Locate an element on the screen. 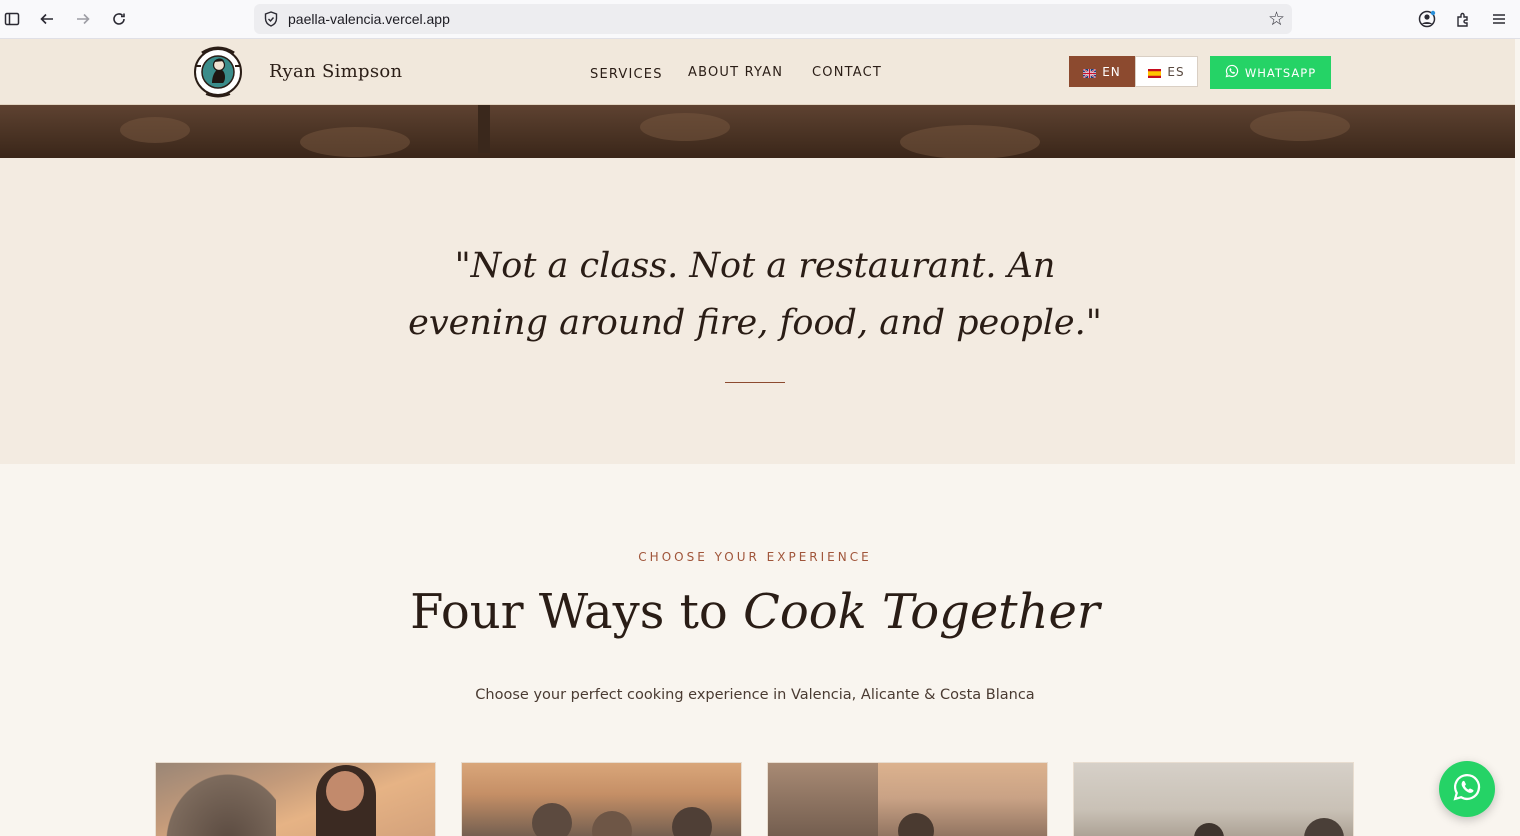 This screenshot has width=1520, height=836. language-es-button: ES is located at coordinates (1166, 71).